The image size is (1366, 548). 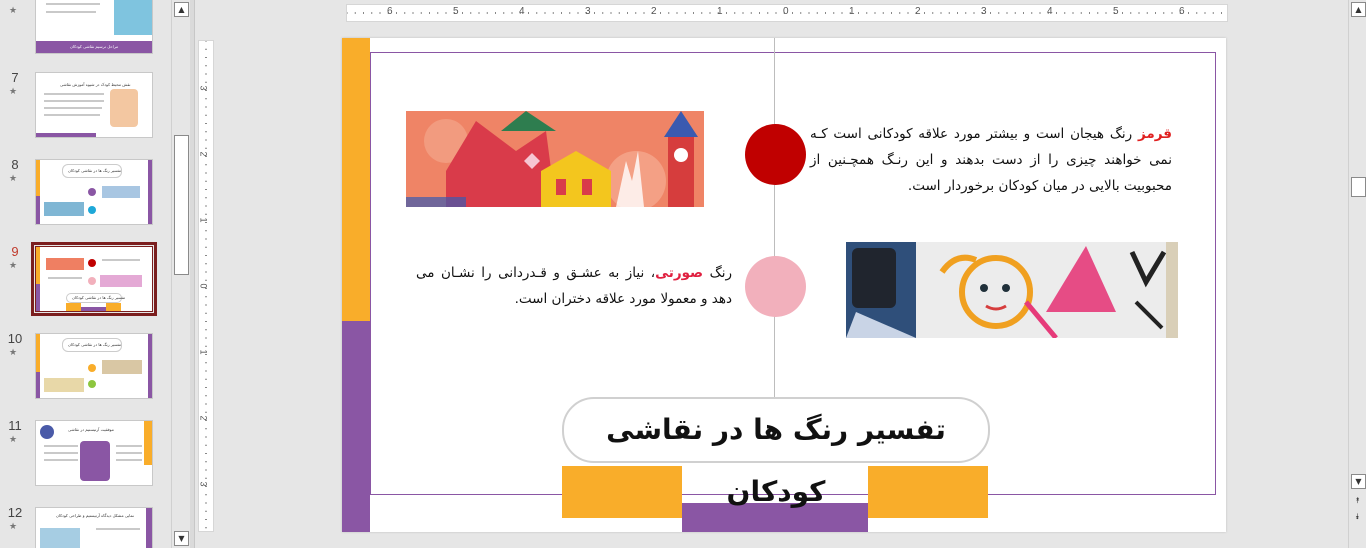 What do you see at coordinates (15, 512) in the screenshot?
I see `slide-number: 12` at bounding box center [15, 512].